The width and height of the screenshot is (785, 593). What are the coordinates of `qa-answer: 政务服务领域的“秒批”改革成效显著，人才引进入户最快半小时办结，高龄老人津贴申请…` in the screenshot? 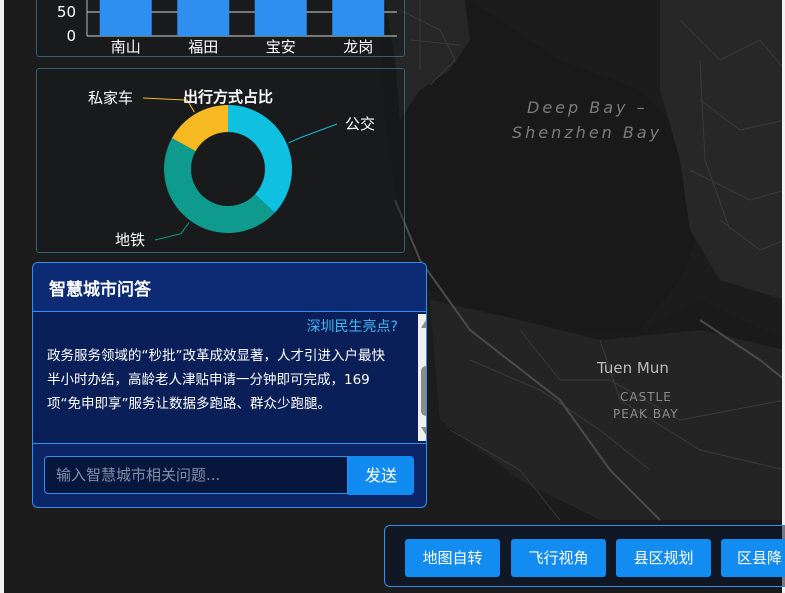 It's located at (216, 380).